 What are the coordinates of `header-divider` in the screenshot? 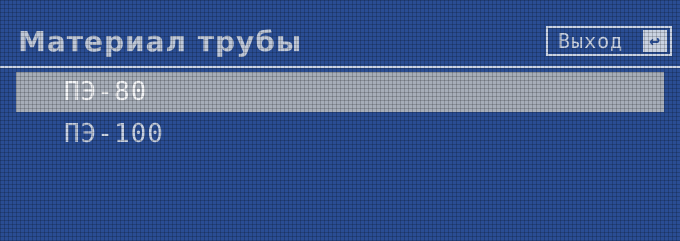 It's located at (340, 67).